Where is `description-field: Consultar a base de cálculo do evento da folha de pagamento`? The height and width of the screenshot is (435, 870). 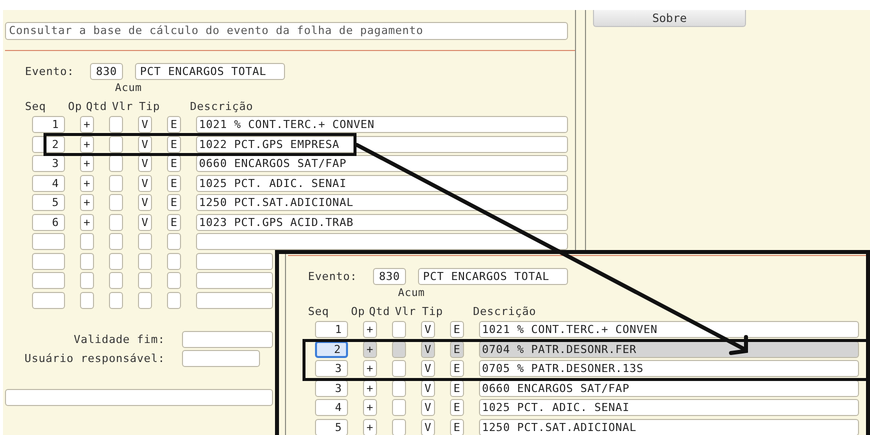 description-field: Consultar a base de cálculo do evento da folha de pagamento is located at coordinates (286, 31).